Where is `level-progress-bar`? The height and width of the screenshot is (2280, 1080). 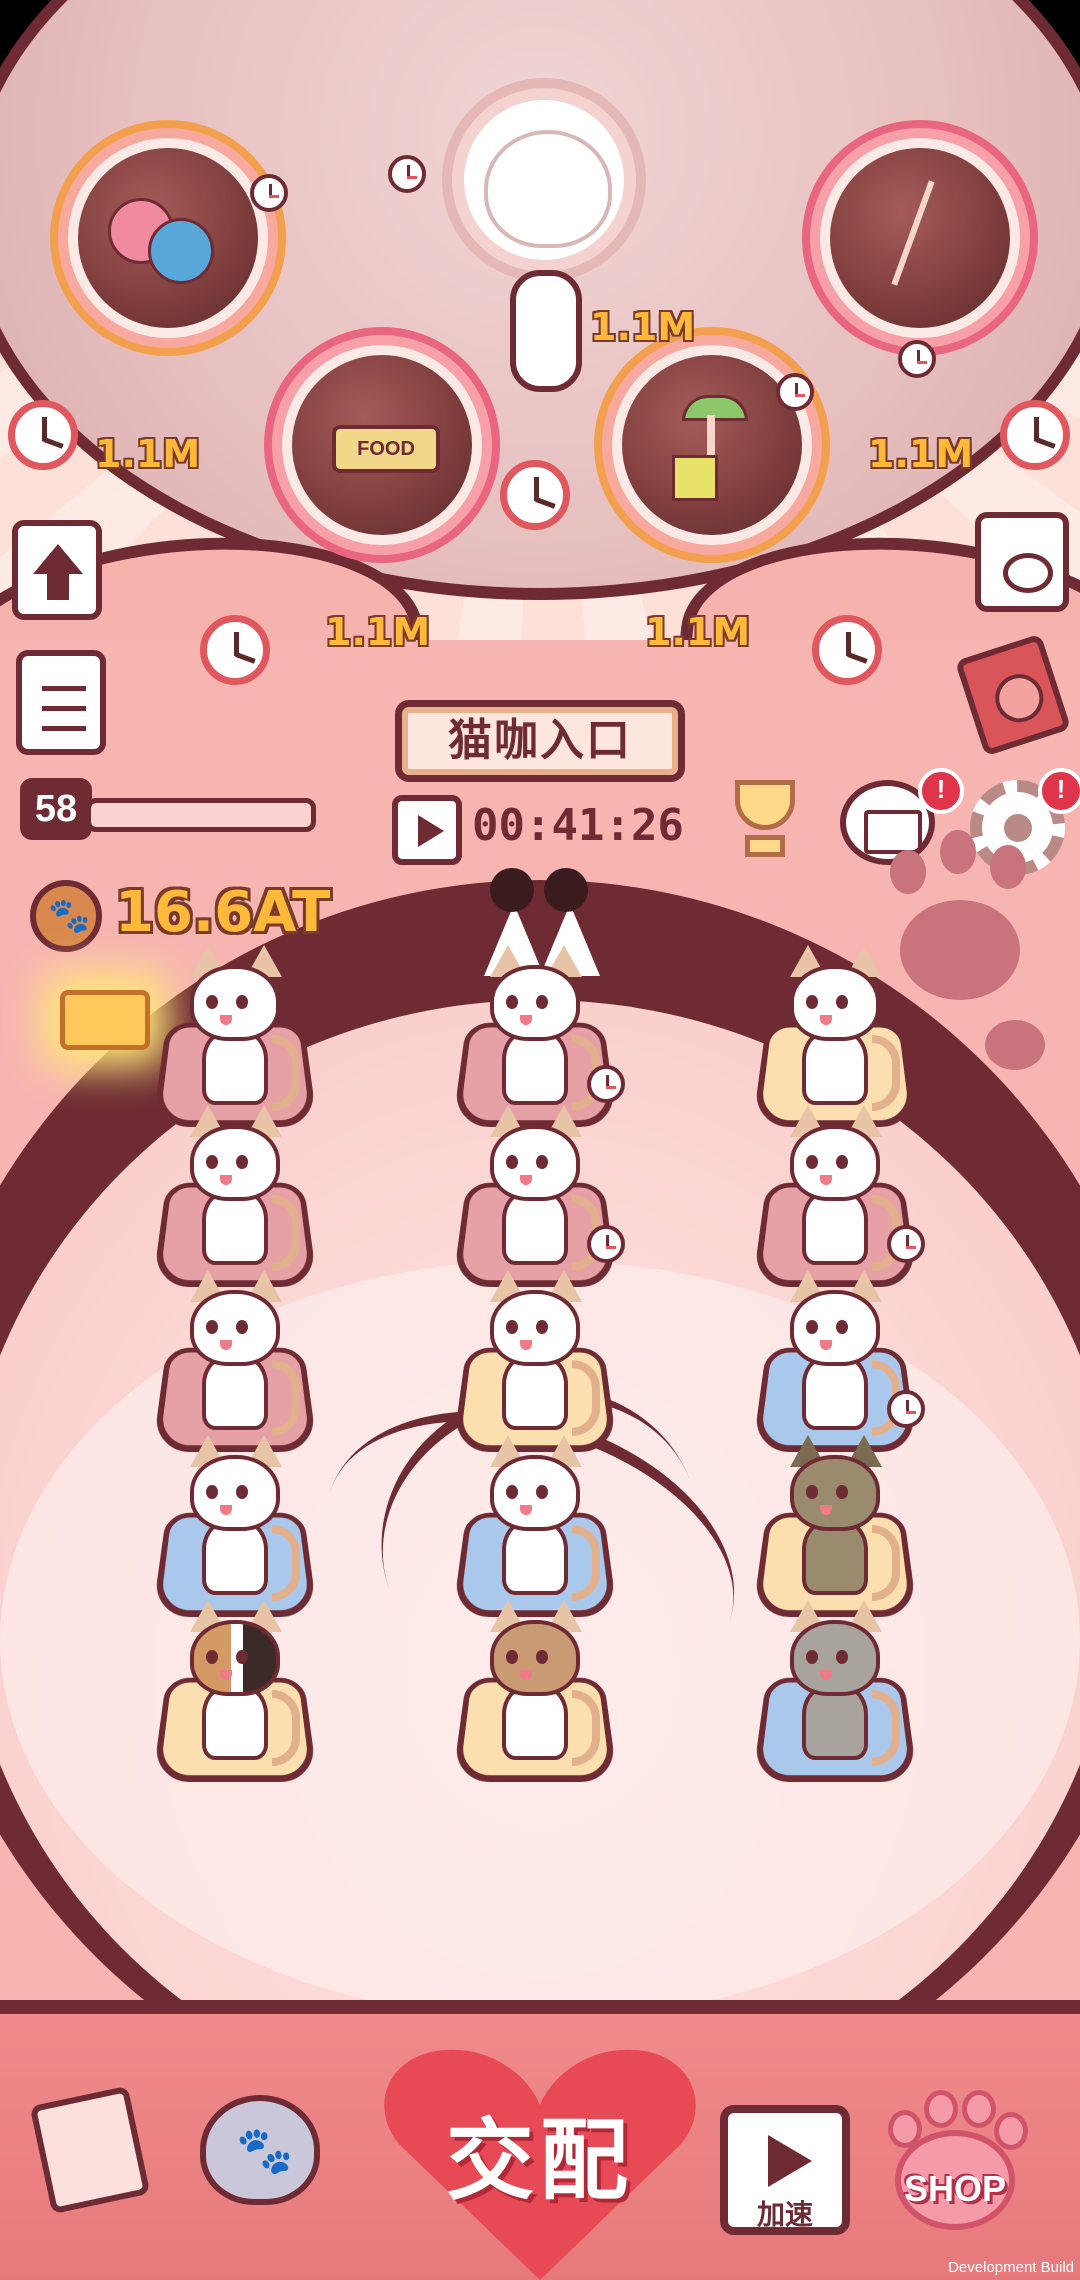 level-progress-bar is located at coordinates (201, 815).